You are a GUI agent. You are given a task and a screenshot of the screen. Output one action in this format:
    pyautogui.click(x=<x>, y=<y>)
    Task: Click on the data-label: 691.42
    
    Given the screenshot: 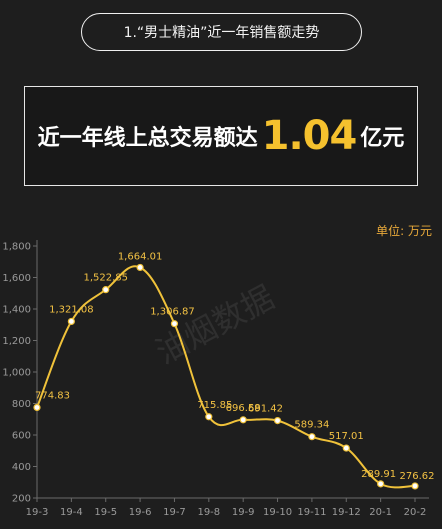 What is the action you would take?
    pyautogui.click(x=265, y=409)
    